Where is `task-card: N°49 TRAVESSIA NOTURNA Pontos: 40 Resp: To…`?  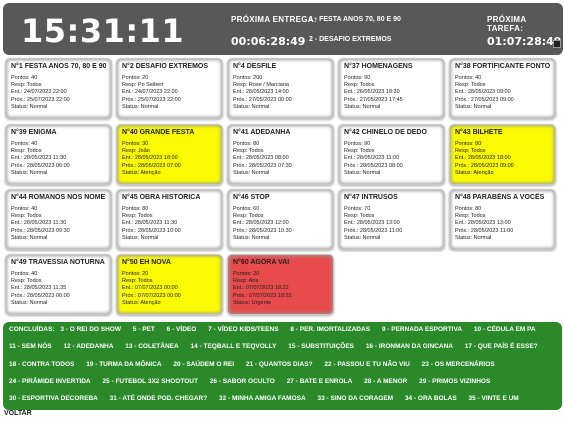
task-card: N°49 TRAVESSIA NOTURNA Pontos: 40 Resp: To… is located at coordinates (58, 284).